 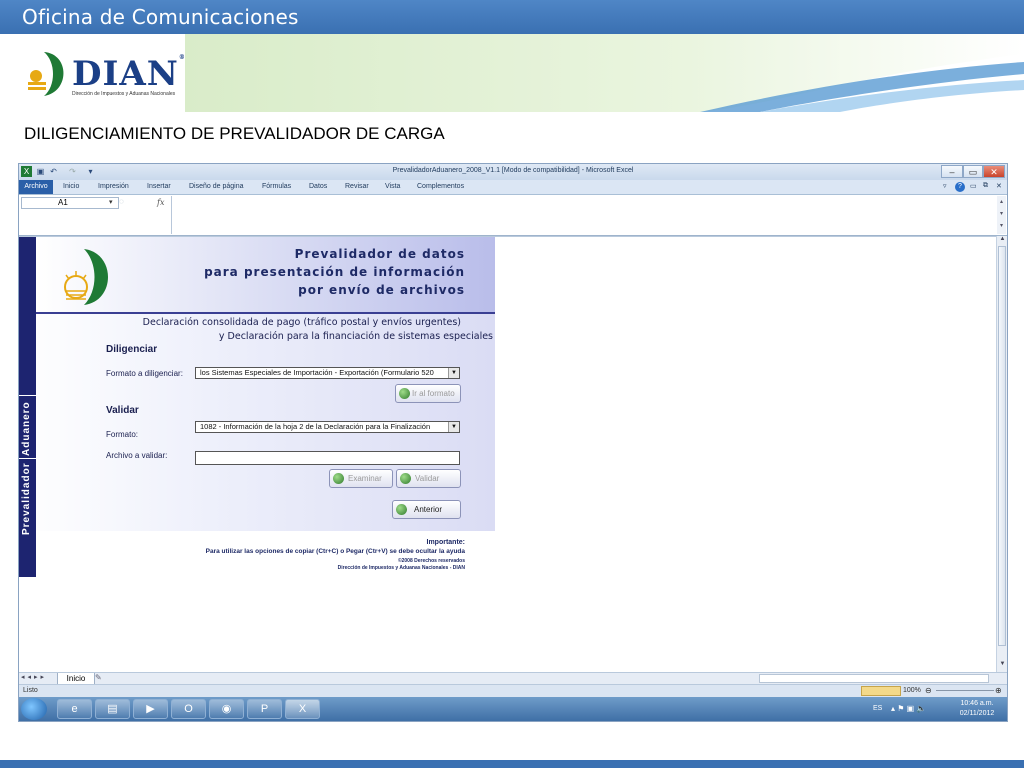 I want to click on outlook-icon: O, so click(x=188, y=709).